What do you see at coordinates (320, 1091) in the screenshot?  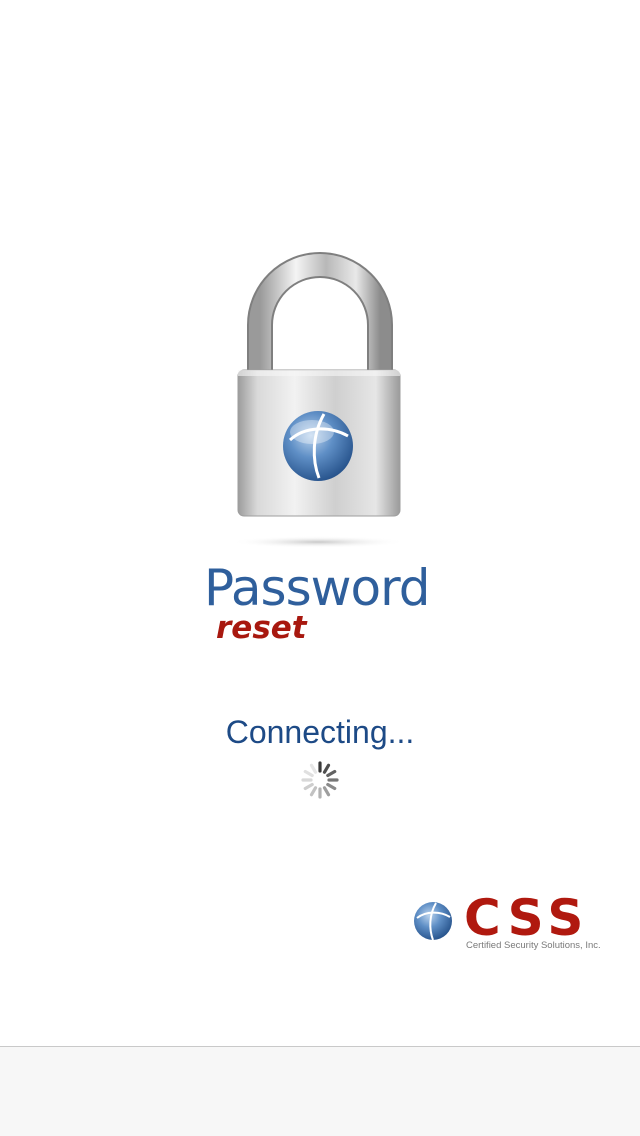 I see `bottom-bar` at bounding box center [320, 1091].